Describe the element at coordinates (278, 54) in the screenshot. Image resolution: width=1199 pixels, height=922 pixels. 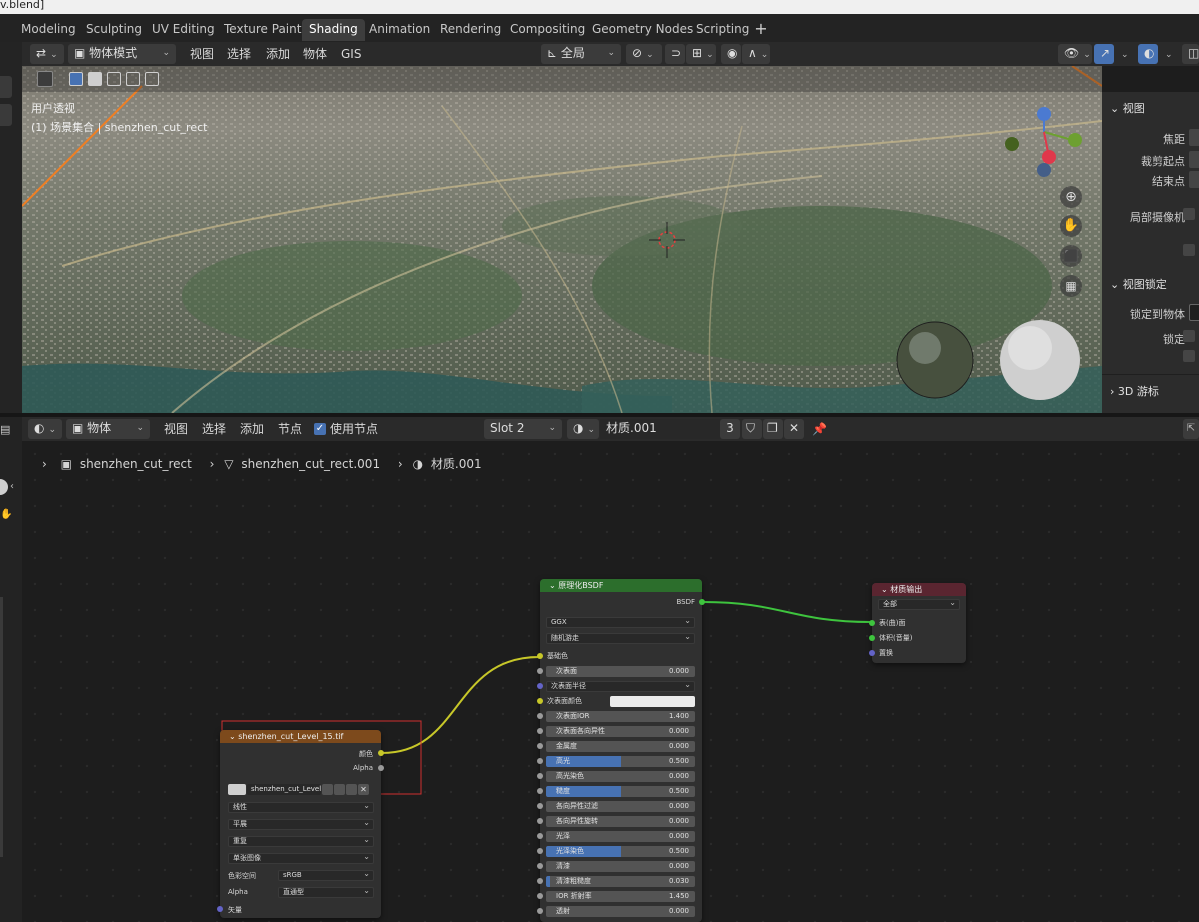
I see `menu-add: 添加` at that location.